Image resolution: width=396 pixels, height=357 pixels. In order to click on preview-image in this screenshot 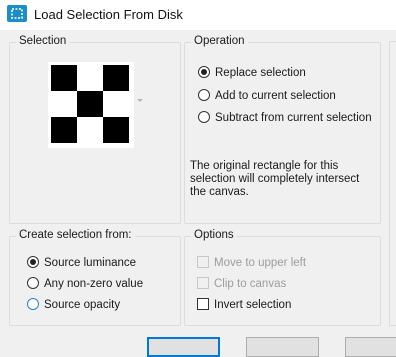, I will do `click(90, 104)`.